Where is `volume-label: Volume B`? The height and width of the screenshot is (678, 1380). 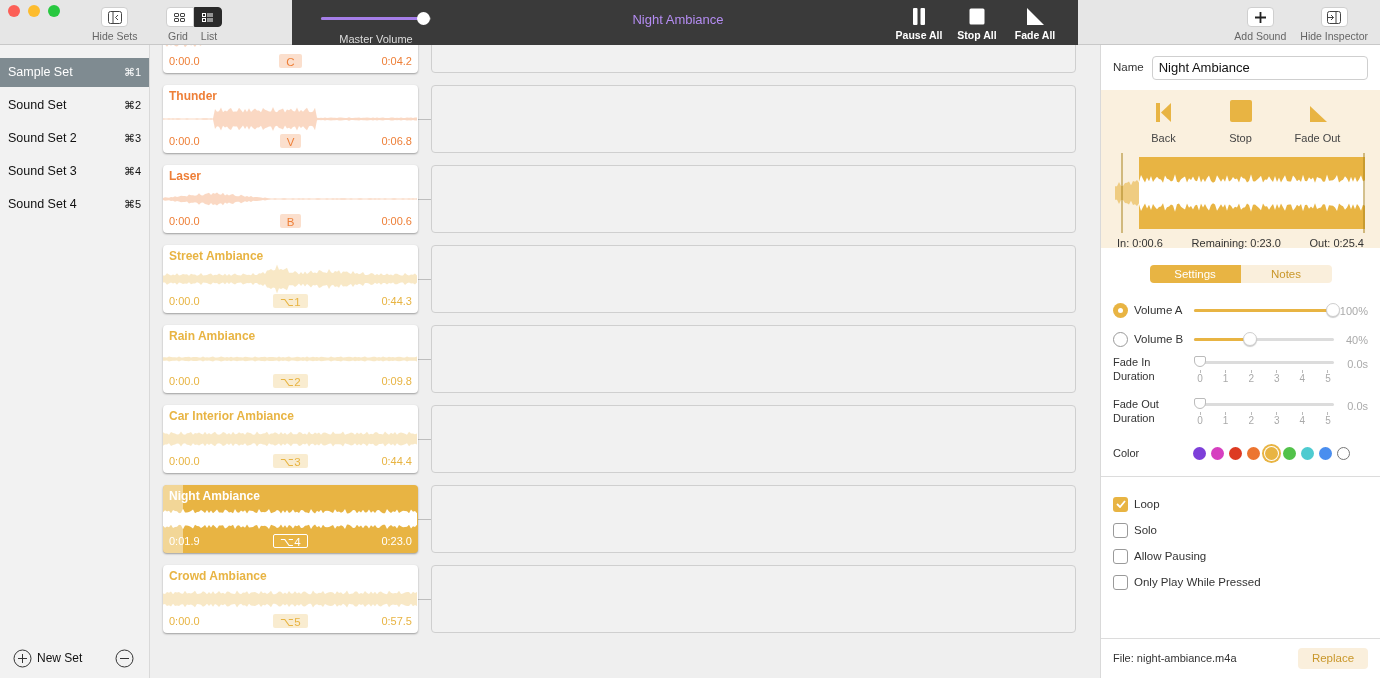
volume-label: Volume B is located at coordinates (1159, 340).